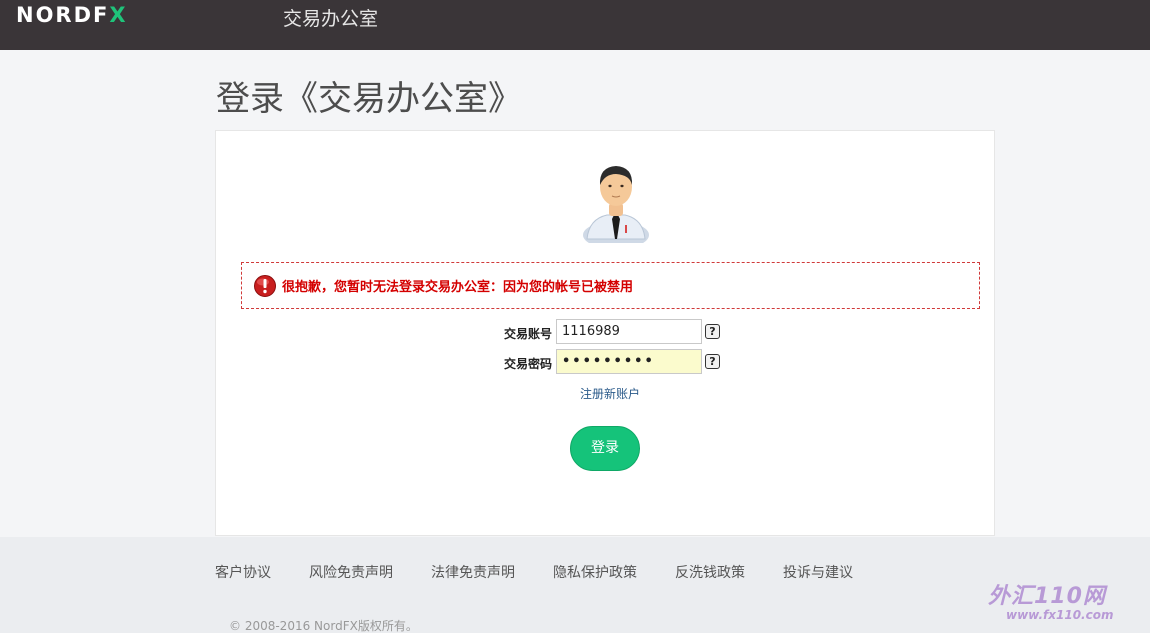 The width and height of the screenshot is (1150, 633). I want to click on account-row: 交易账号 ?, so click(606, 332).